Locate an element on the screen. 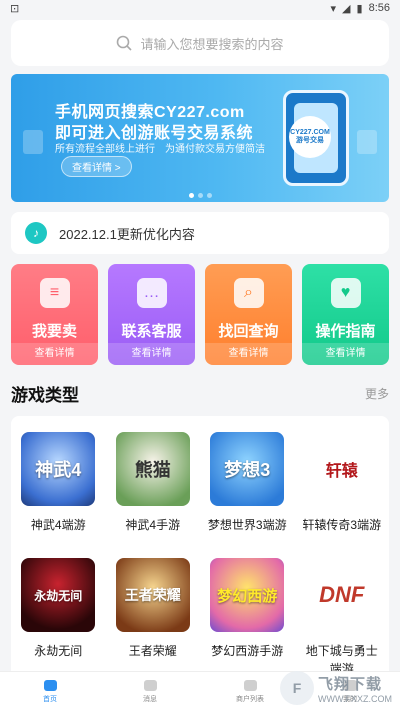 The width and height of the screenshot is (400, 711). home-icon is located at coordinates (50, 685).